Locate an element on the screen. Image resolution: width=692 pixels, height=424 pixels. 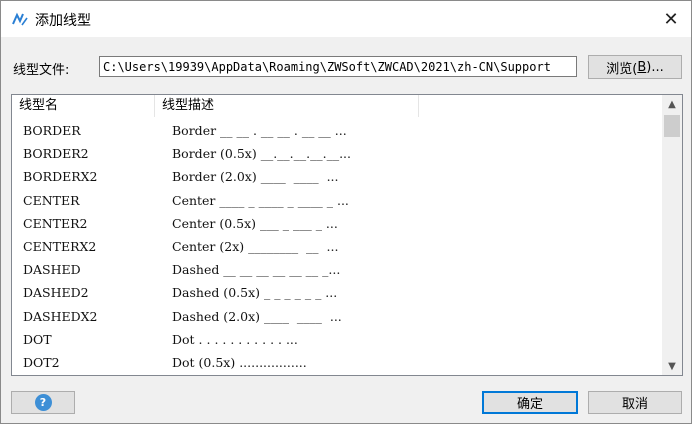
linetype-name: DOT is located at coordinates (37, 339).